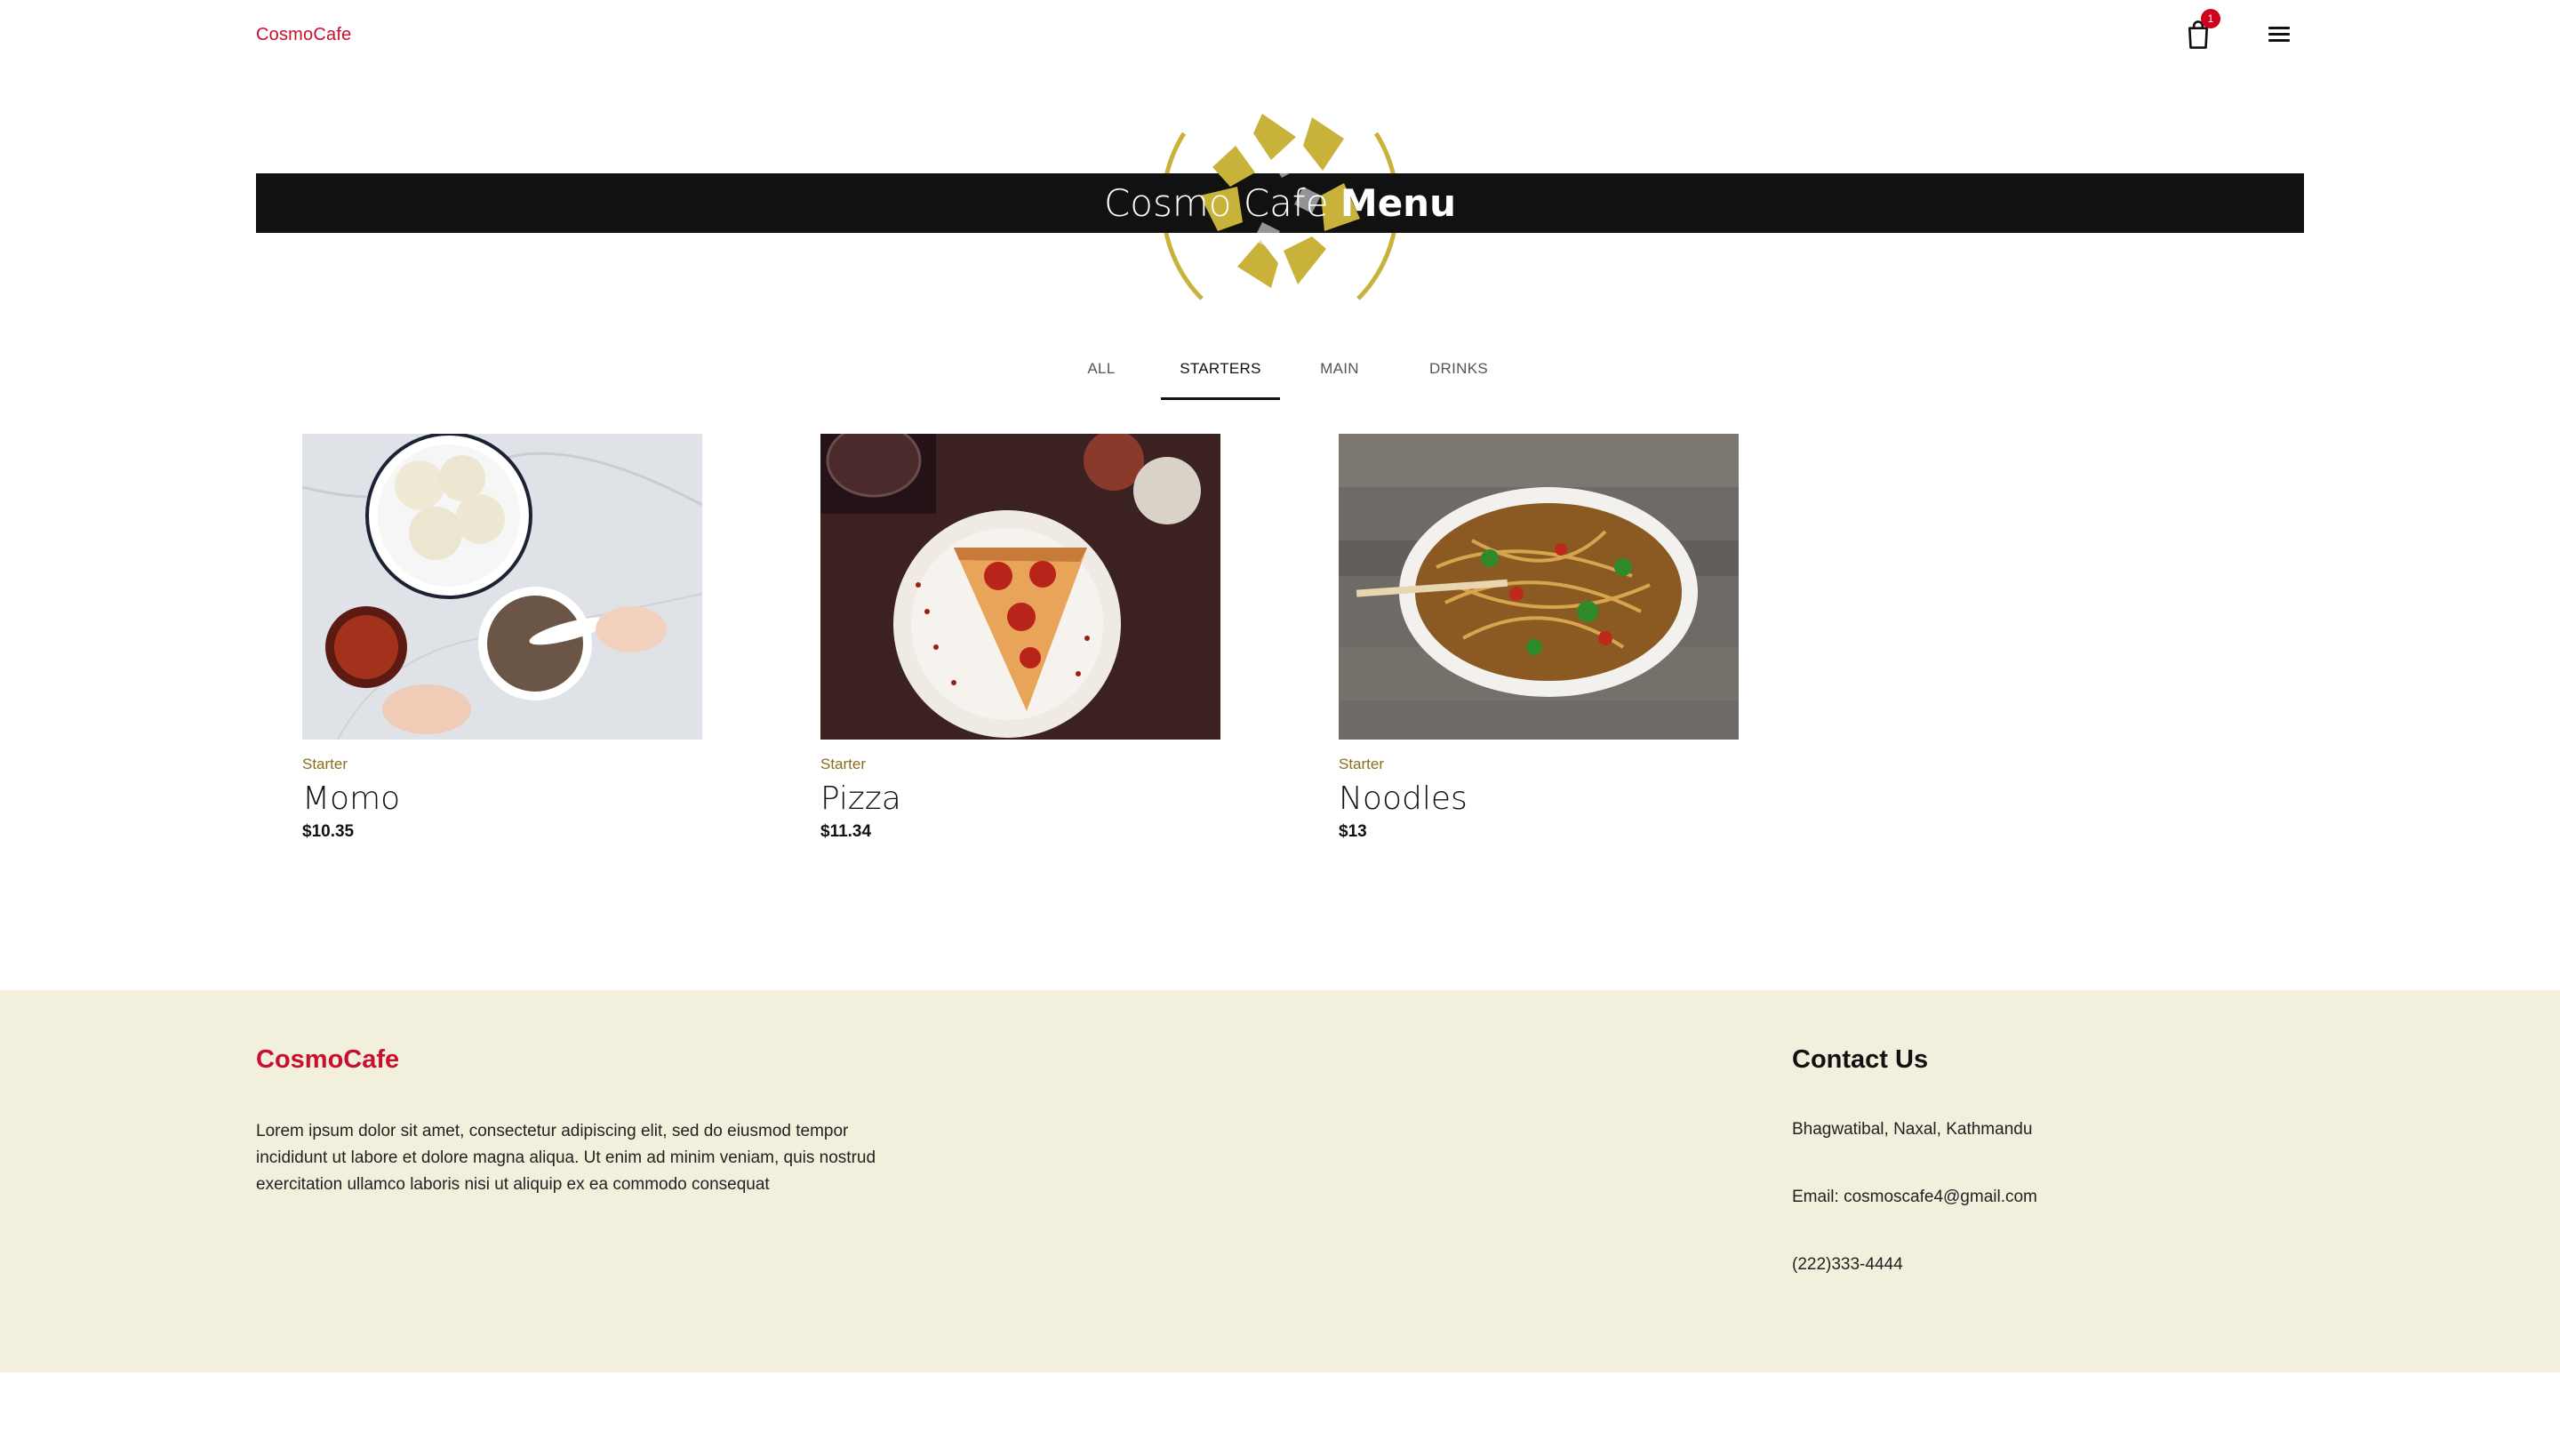 The width and height of the screenshot is (2560, 1456). I want to click on footer-brand: CosmoCafe, so click(328, 1059).